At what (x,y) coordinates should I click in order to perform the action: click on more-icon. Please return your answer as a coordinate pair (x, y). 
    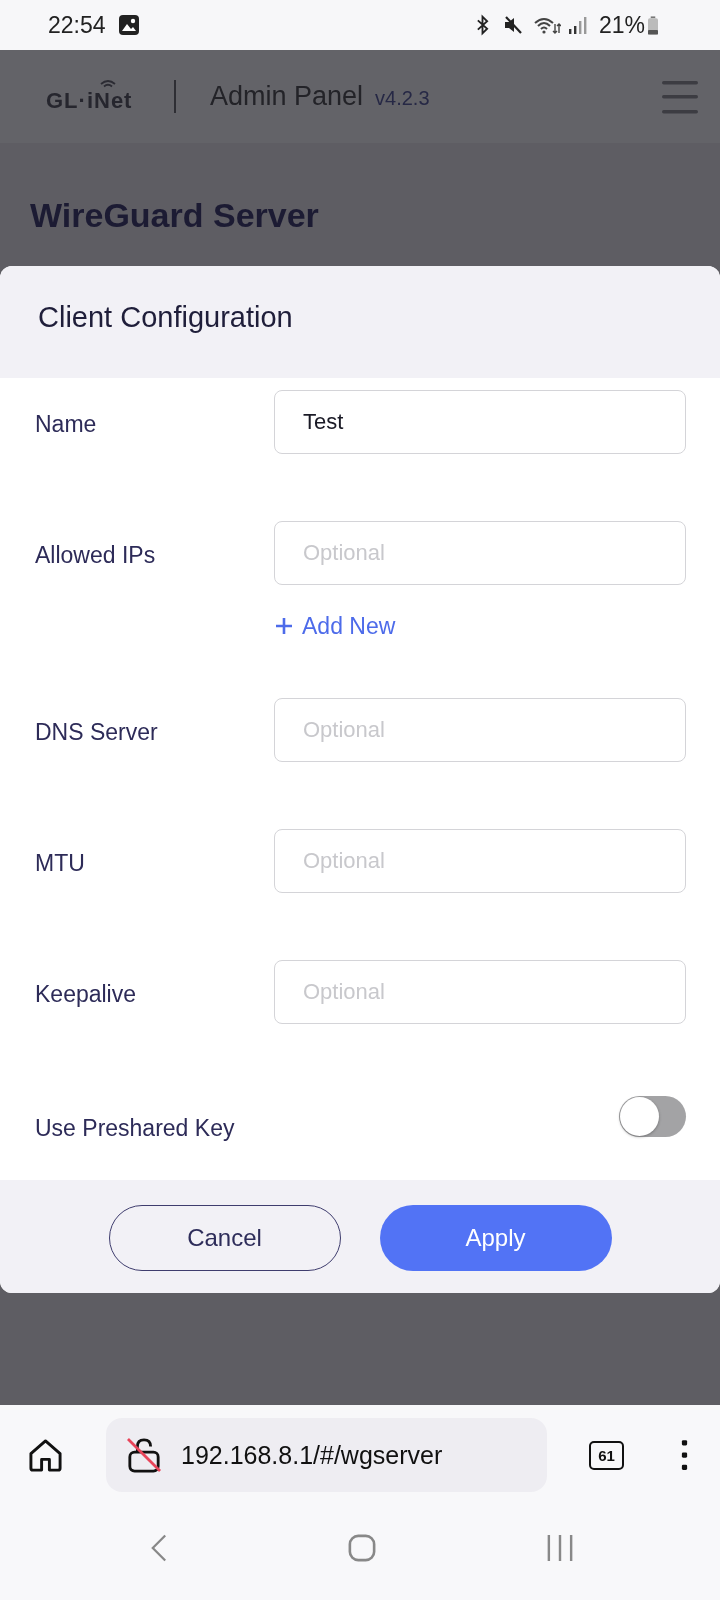
    Looking at the image, I should click on (684, 1455).